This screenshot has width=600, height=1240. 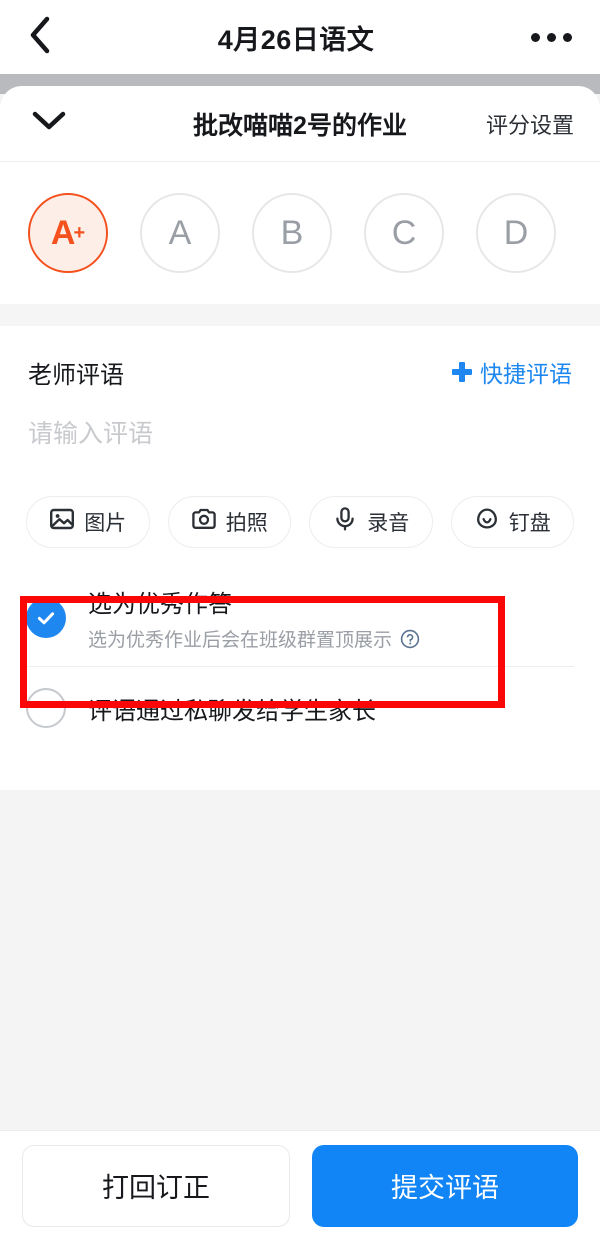 I want to click on plus-icon, so click(x=462, y=372).